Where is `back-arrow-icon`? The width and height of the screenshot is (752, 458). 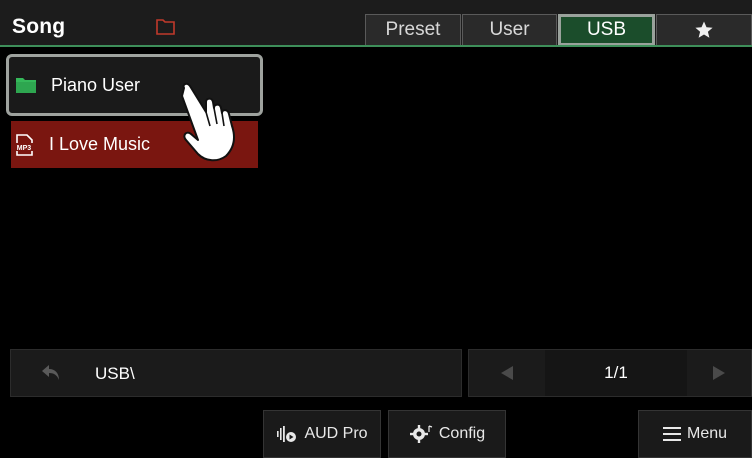 back-arrow-icon is located at coordinates (50, 372).